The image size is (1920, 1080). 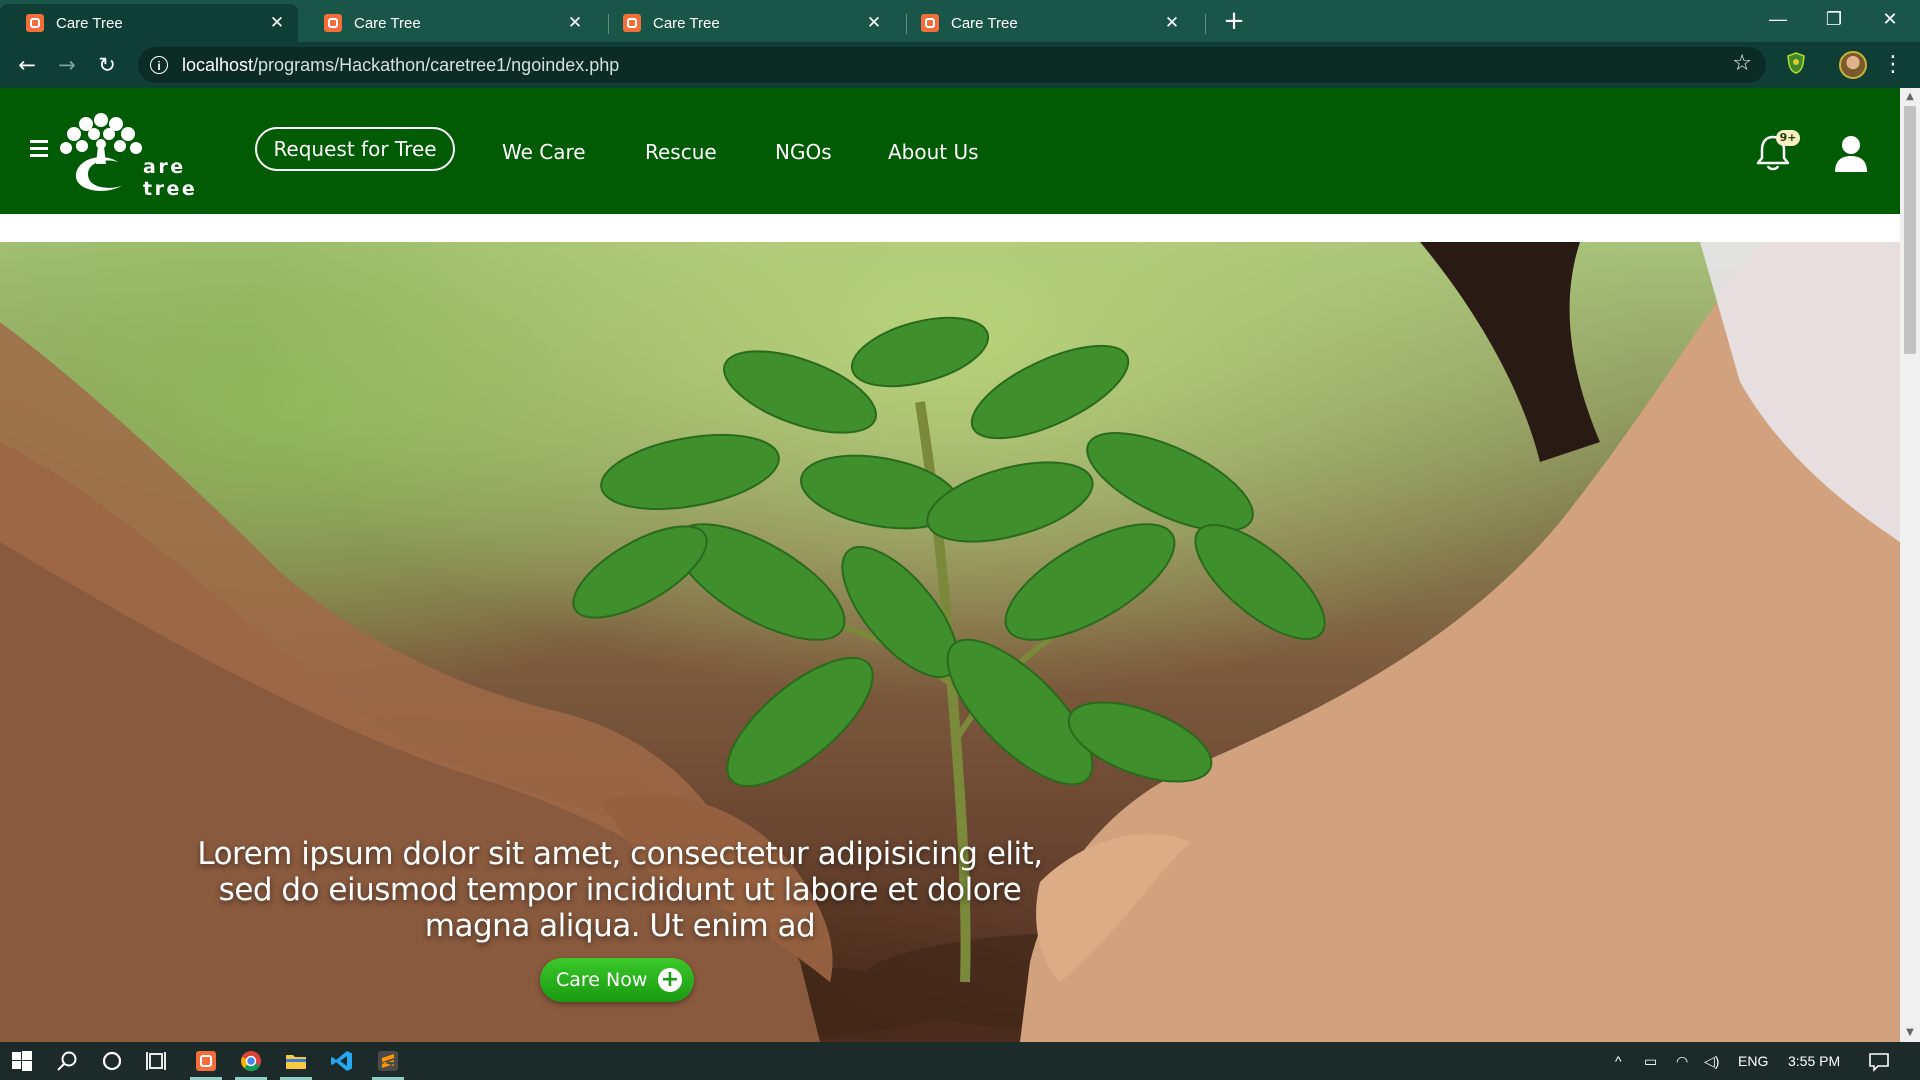 What do you see at coordinates (1788, 138) in the screenshot?
I see `notification-badge: 9+` at bounding box center [1788, 138].